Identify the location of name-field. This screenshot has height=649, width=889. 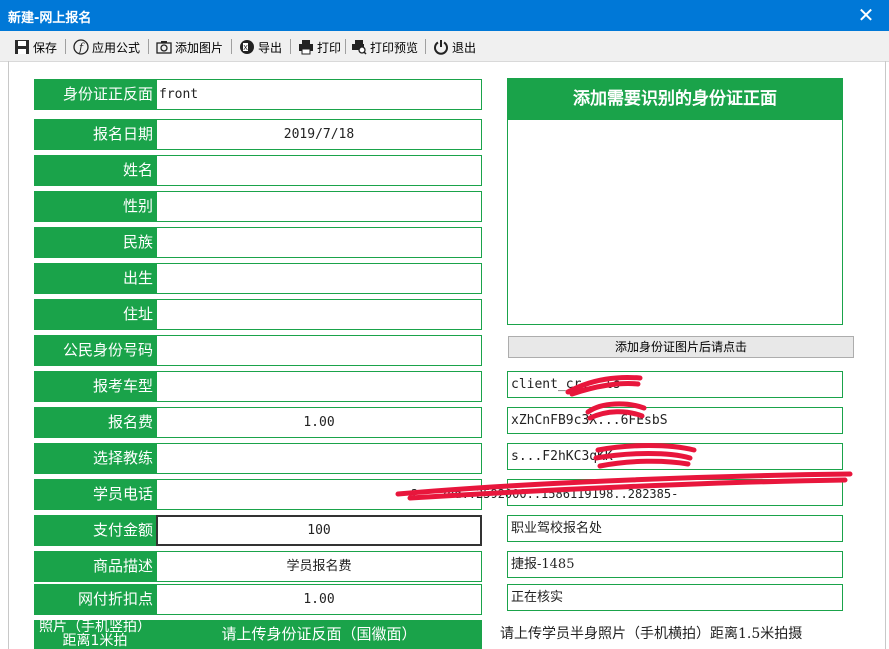
(319, 170).